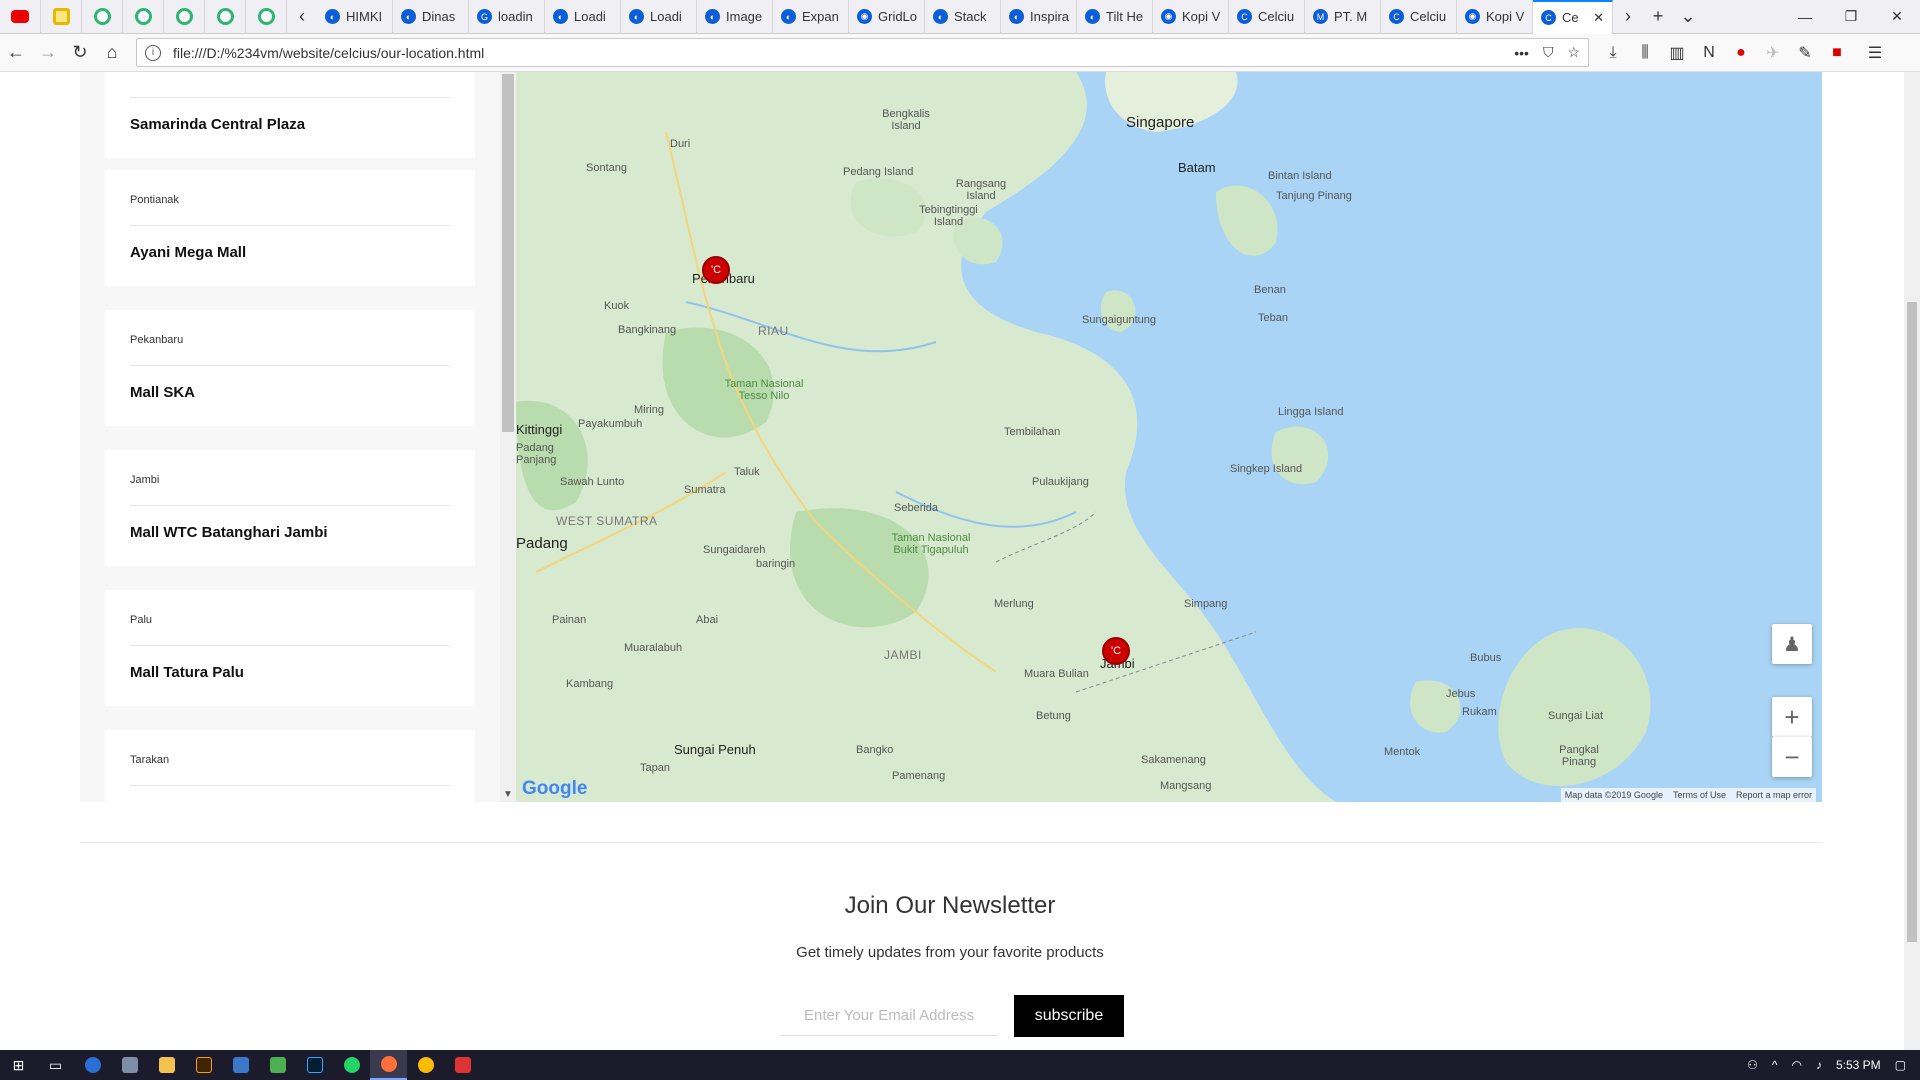 The image size is (1920, 1080). Describe the element at coordinates (1688, 17) in the screenshot. I see `list-tabs-icon: ⌄` at that location.